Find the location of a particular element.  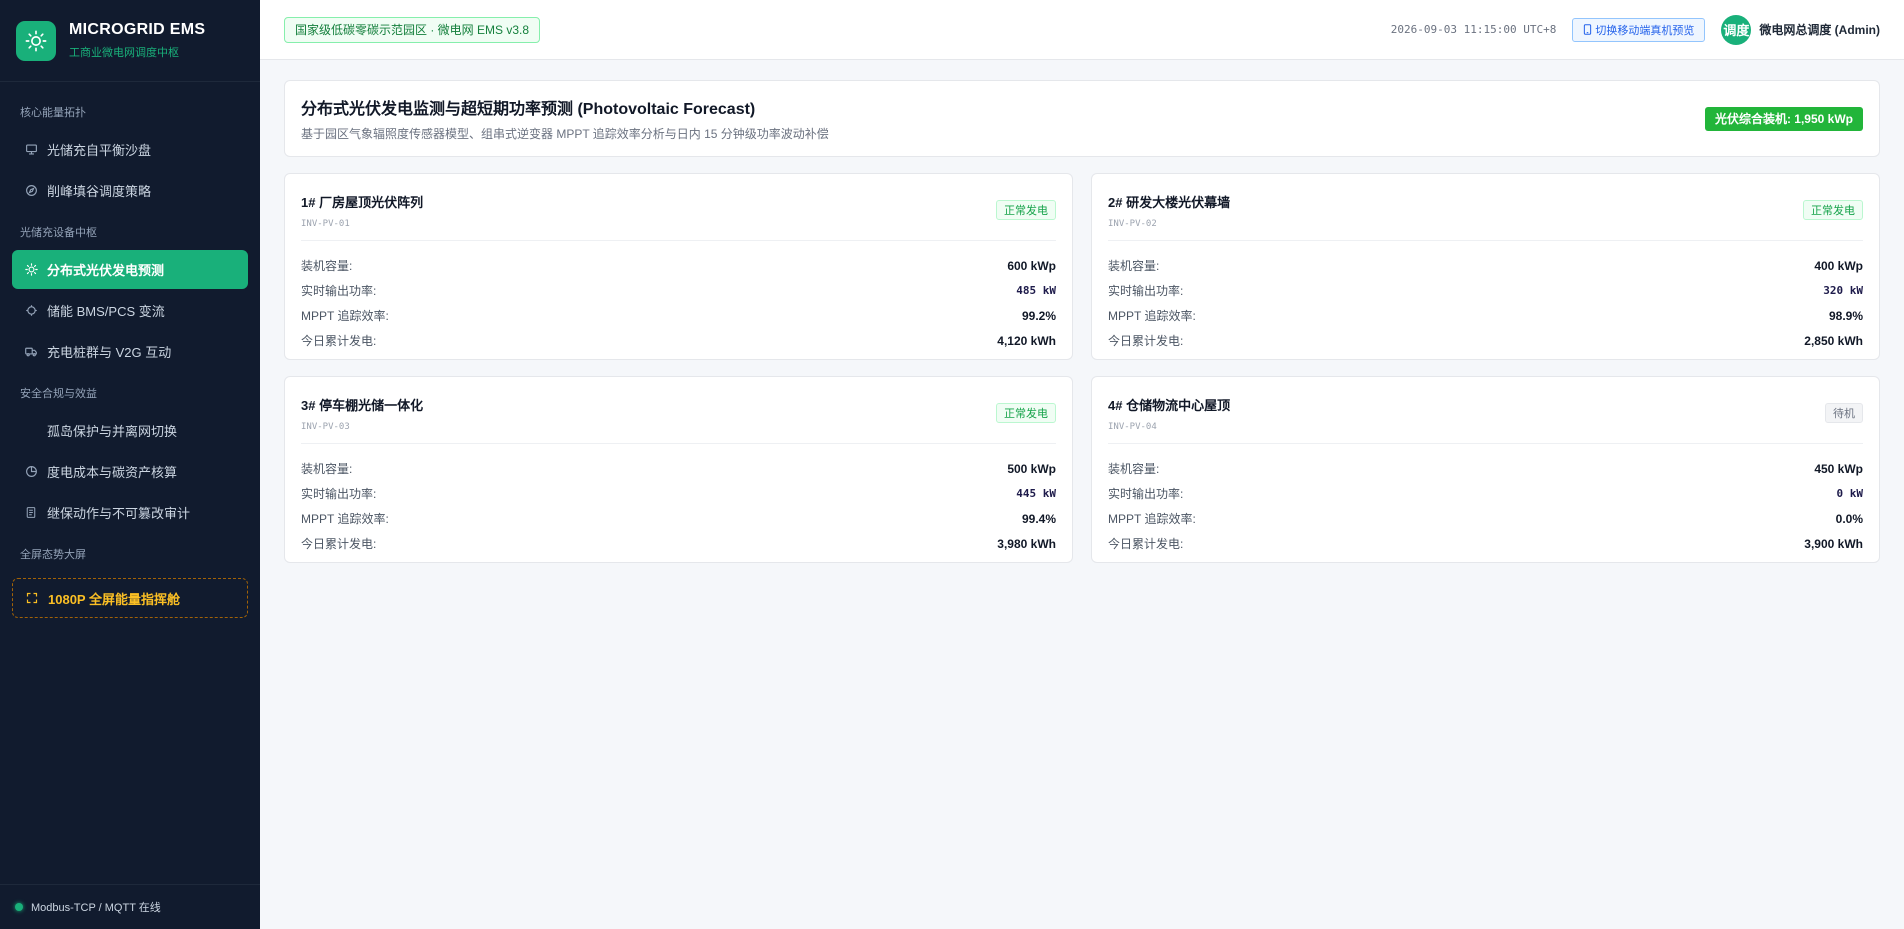

user-name: 微电网总调度 (Admin) is located at coordinates (1819, 29).